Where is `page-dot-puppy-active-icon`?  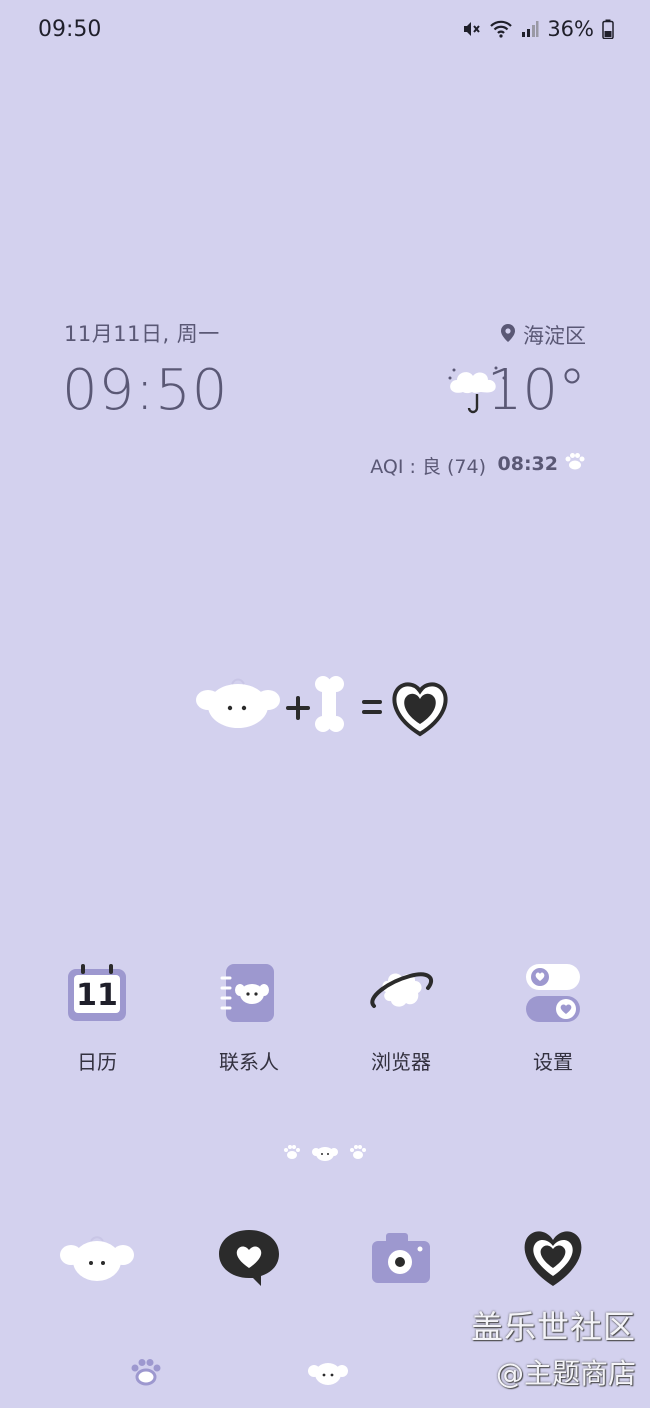 page-dot-puppy-active-icon is located at coordinates (325, 1154).